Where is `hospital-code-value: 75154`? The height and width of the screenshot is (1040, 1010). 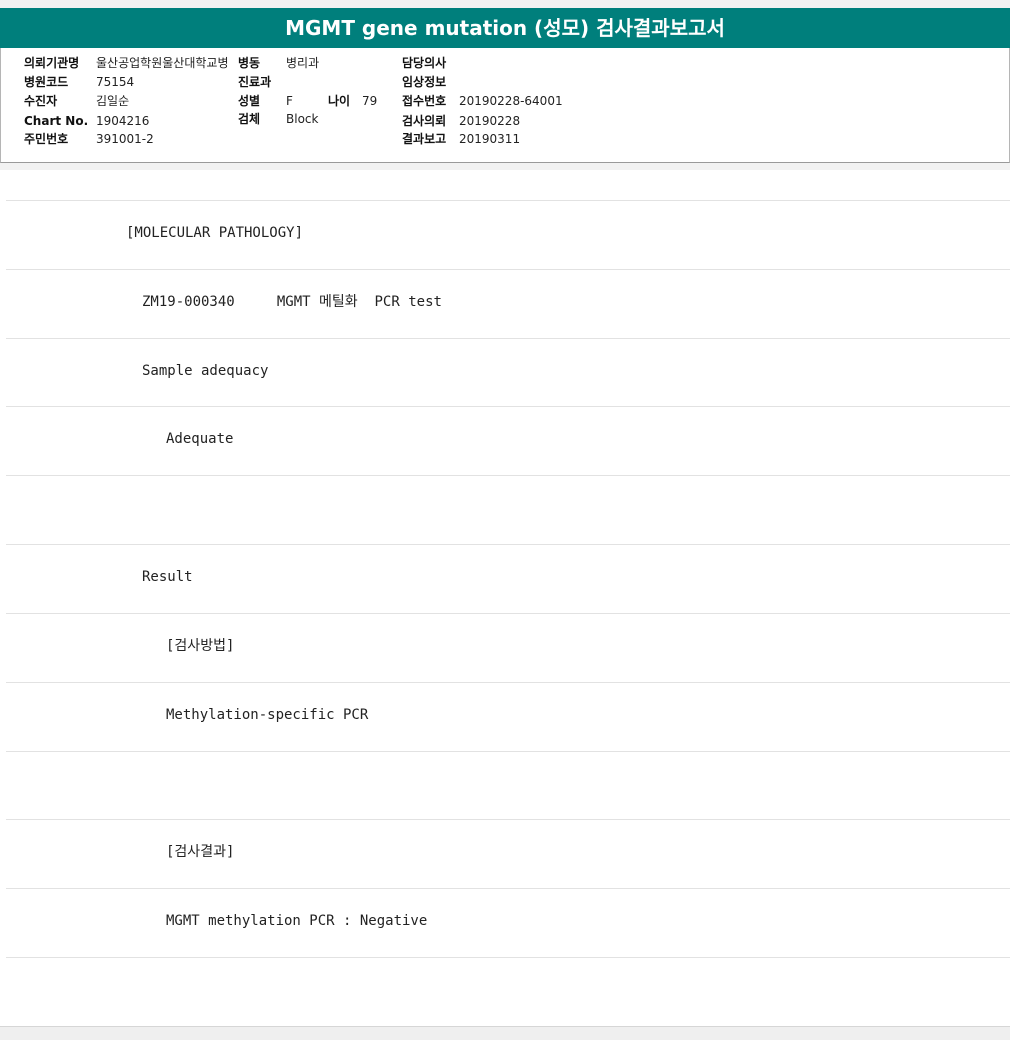 hospital-code-value: 75154 is located at coordinates (115, 82).